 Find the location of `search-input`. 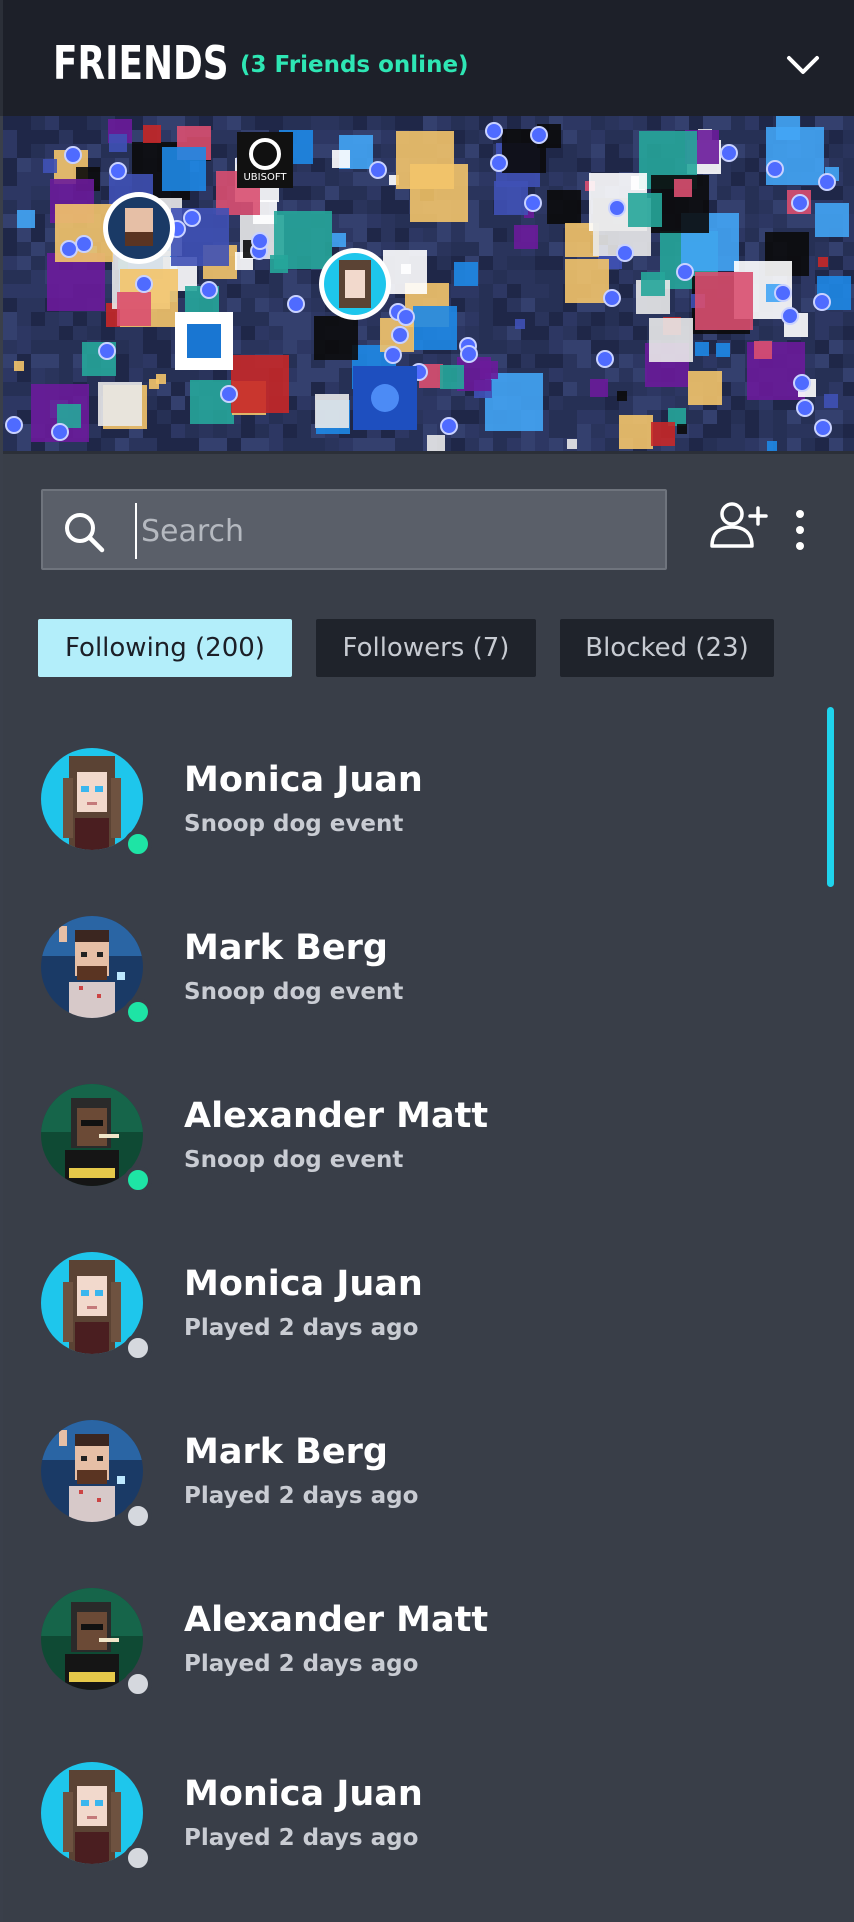

search-input is located at coordinates (385, 531).